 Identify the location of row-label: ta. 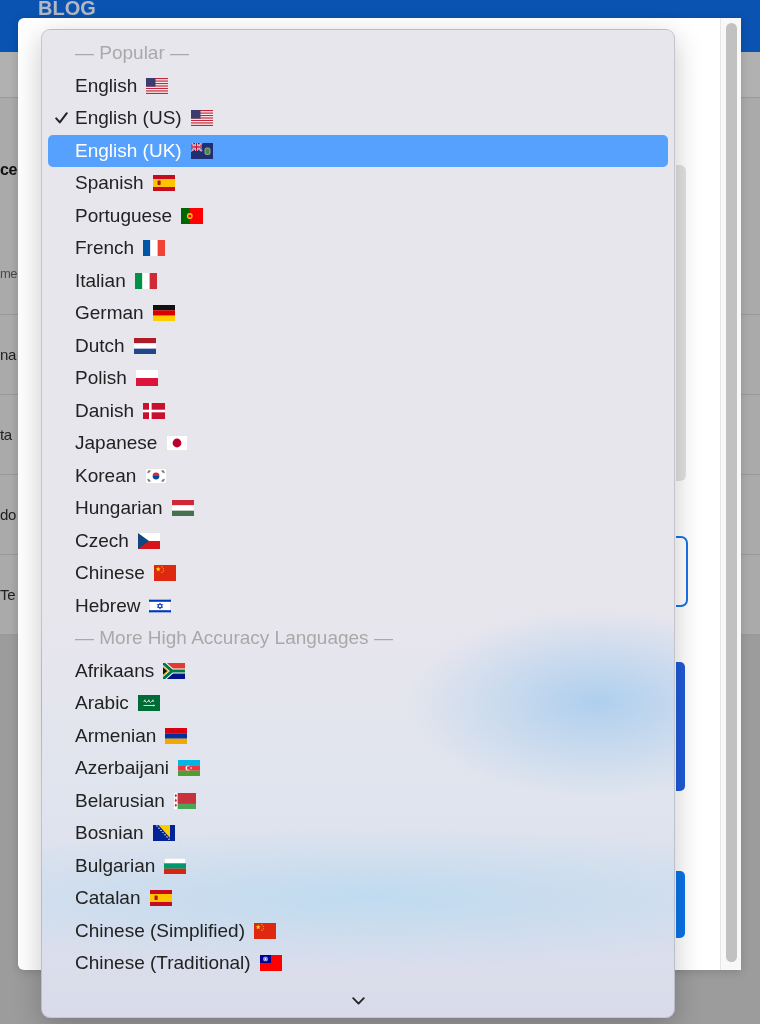
(6, 434).